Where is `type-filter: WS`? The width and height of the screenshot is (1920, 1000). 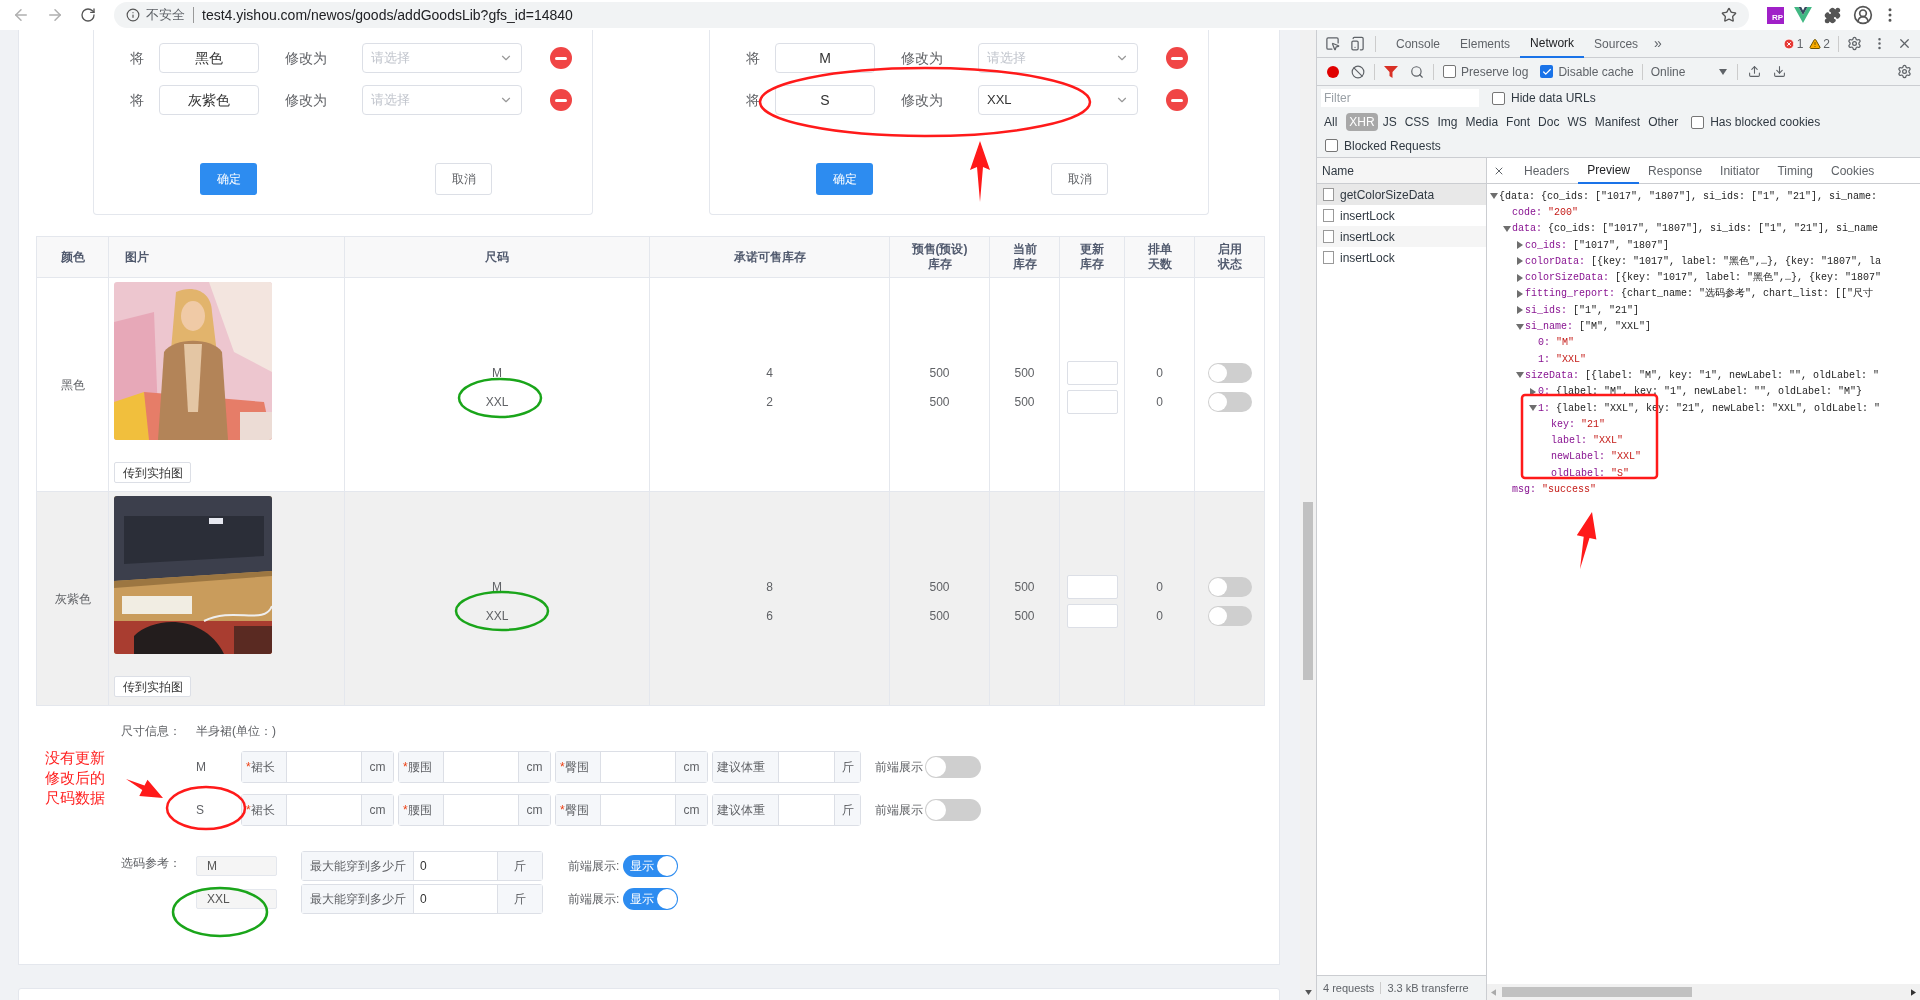 type-filter: WS is located at coordinates (1577, 122).